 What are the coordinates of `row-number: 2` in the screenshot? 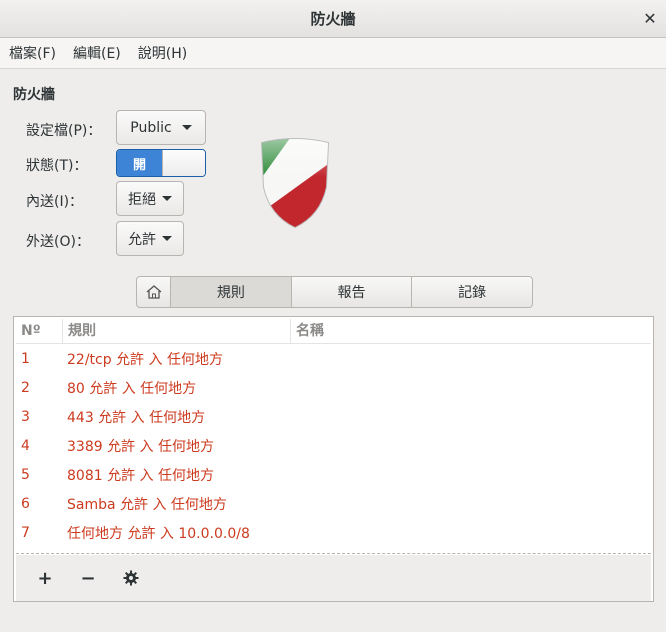 It's located at (25, 387).